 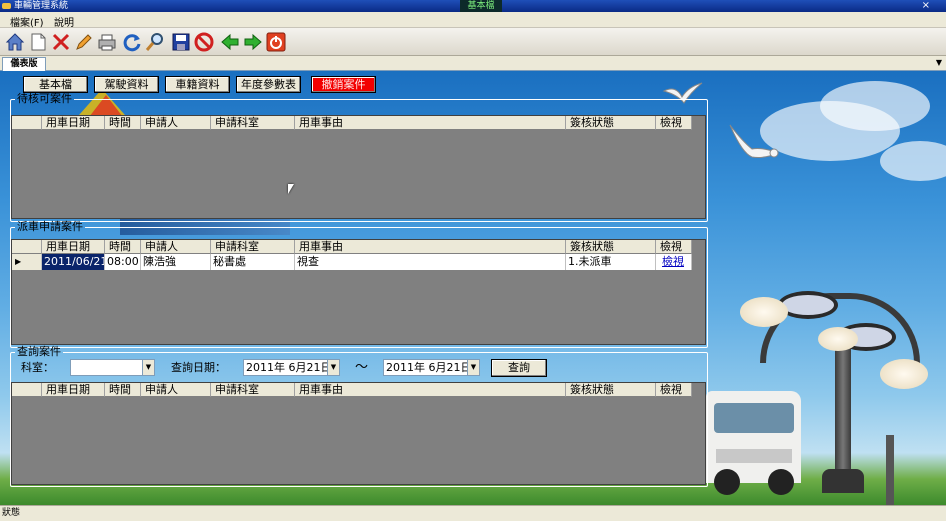 What do you see at coordinates (343, 84) in the screenshot?
I see `revoke-case-button: 撤銷案件` at bounding box center [343, 84].